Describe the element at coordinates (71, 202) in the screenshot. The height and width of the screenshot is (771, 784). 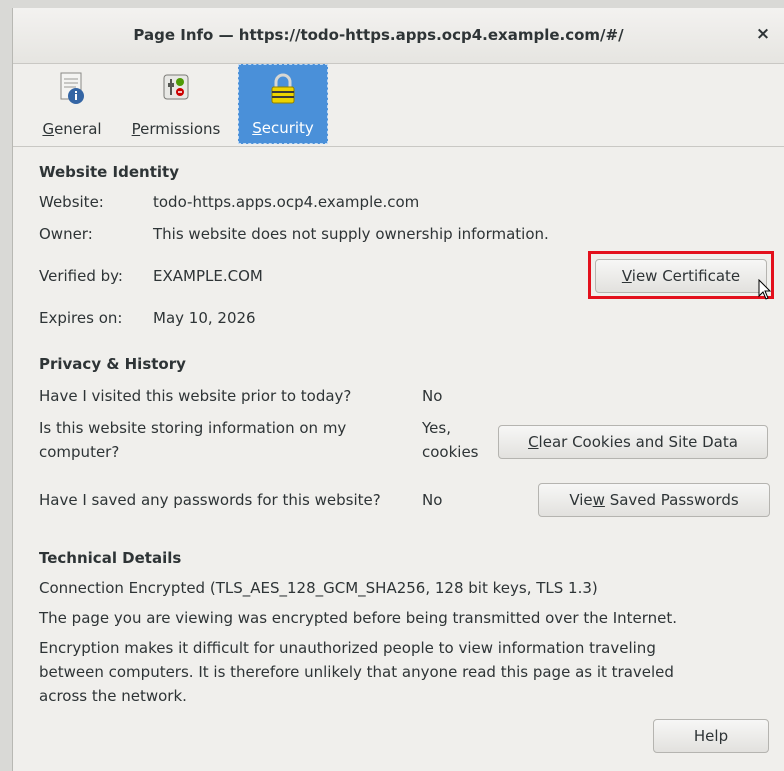
I see `website-label: Website:` at that location.